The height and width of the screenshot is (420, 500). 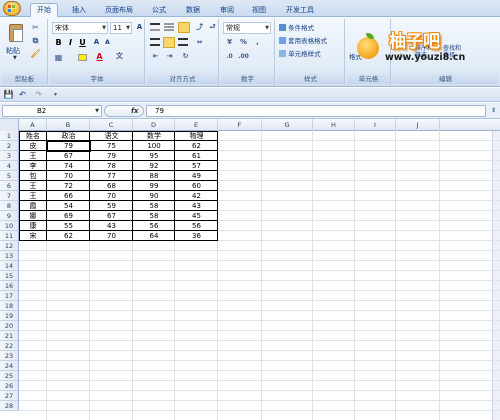 What do you see at coordinates (9, 216) in the screenshot?
I see `row-header-9: 9` at bounding box center [9, 216].